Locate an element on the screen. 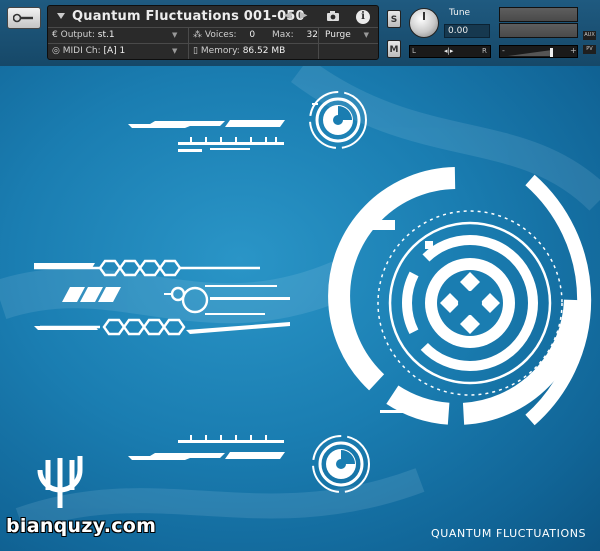 This screenshot has width=600, height=551. pv-button: PV is located at coordinates (589, 49).